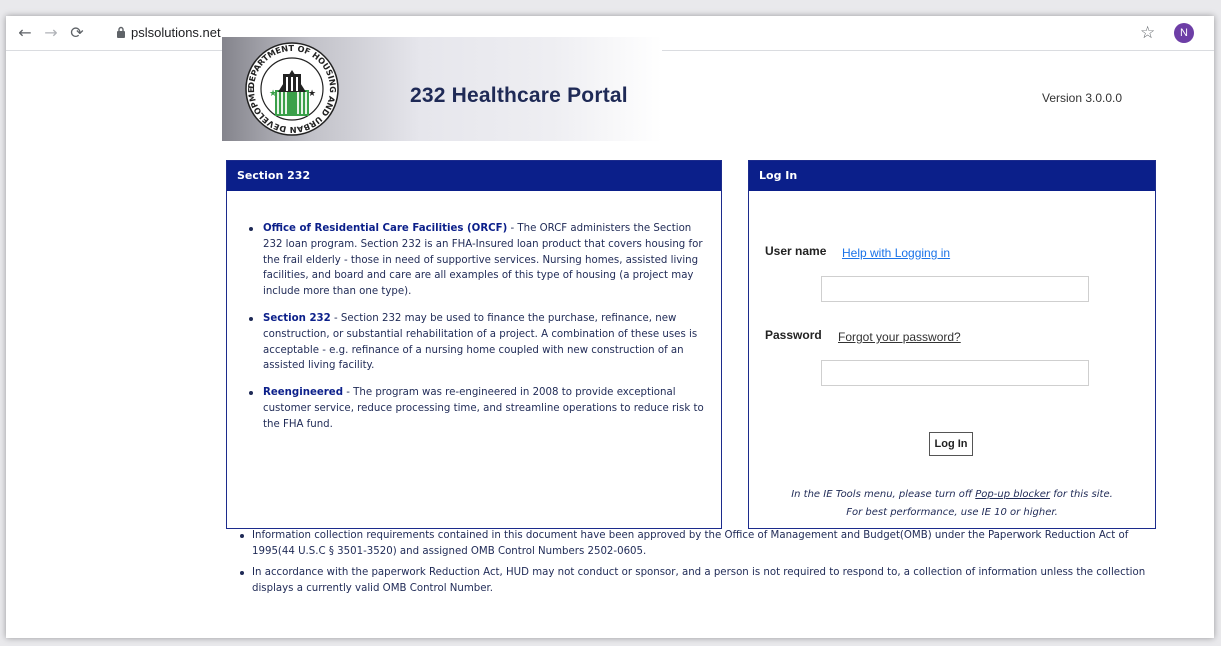 The image size is (1221, 646). What do you see at coordinates (121, 32) in the screenshot?
I see `lock-icon` at bounding box center [121, 32].